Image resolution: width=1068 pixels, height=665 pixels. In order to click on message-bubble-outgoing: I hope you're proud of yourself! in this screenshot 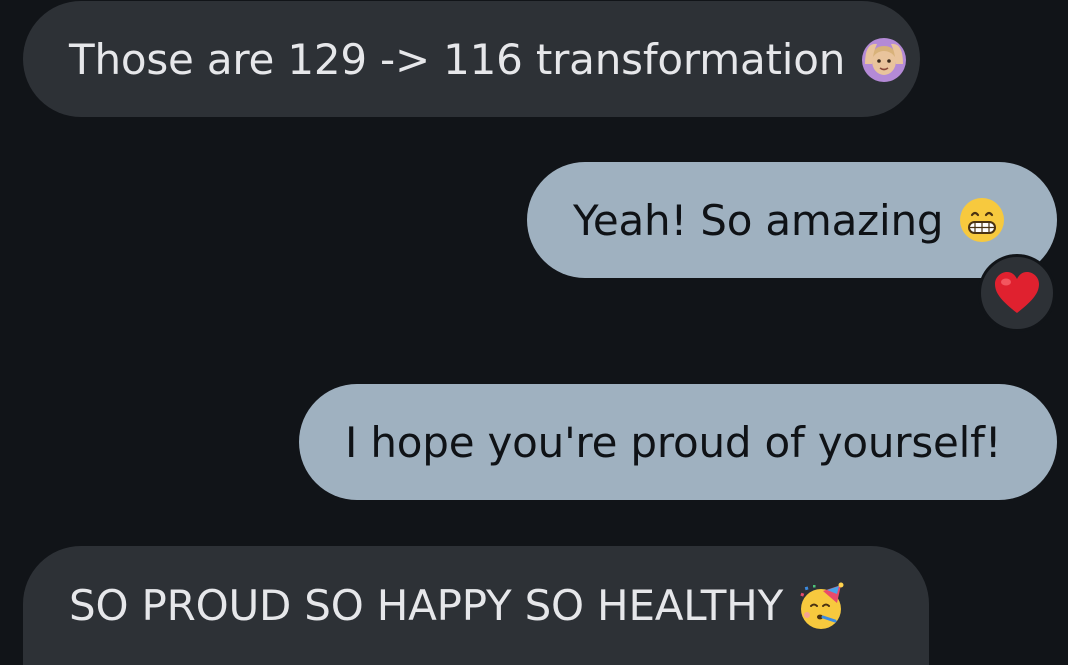, I will do `click(678, 442)`.